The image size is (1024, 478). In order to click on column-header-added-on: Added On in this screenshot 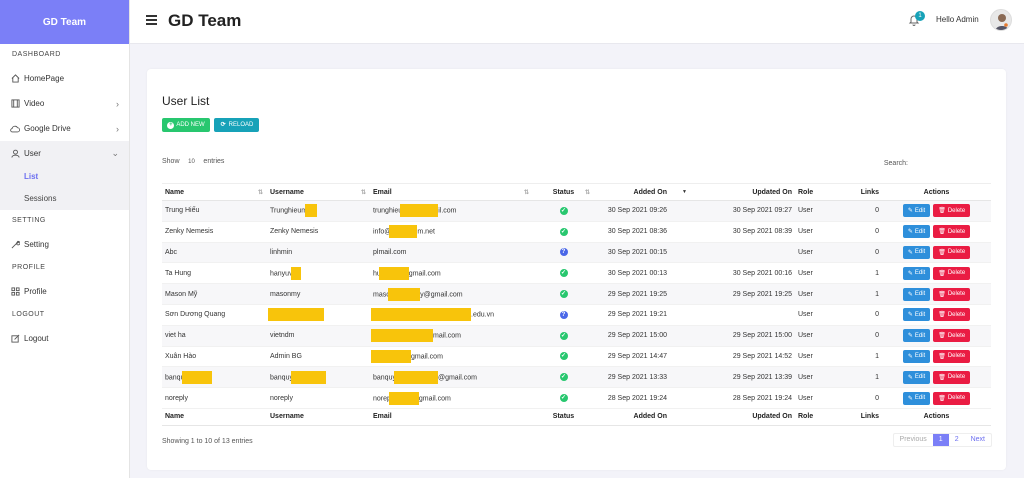, I will do `click(645, 192)`.